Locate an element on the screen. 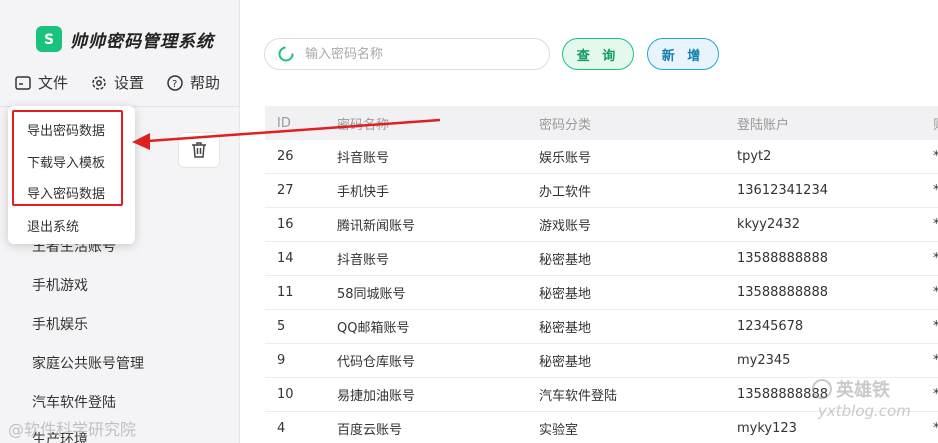  cell-name: QQ邮箱账号 is located at coordinates (373, 328).